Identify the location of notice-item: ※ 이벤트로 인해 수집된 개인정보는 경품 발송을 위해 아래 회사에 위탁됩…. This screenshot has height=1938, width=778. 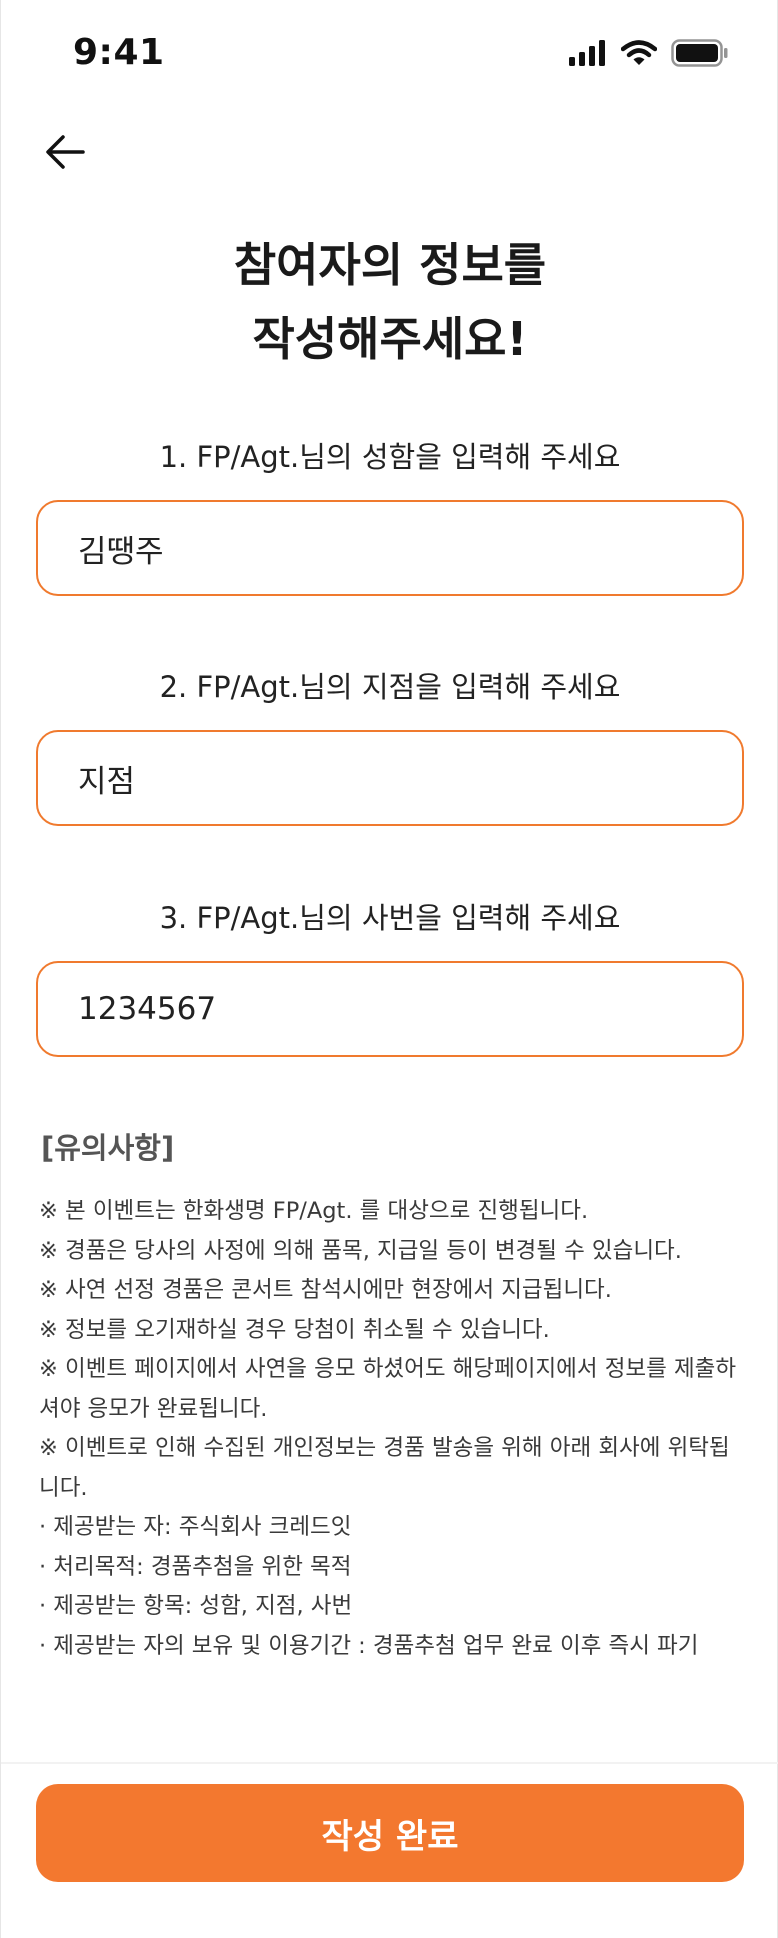
(384, 1468).